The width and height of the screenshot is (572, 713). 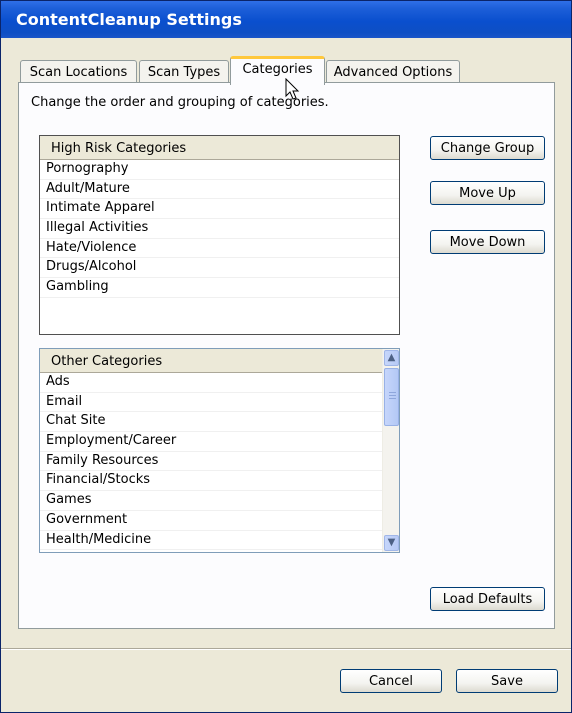 I want to click on tab-categories: Categories, so click(x=277, y=70).